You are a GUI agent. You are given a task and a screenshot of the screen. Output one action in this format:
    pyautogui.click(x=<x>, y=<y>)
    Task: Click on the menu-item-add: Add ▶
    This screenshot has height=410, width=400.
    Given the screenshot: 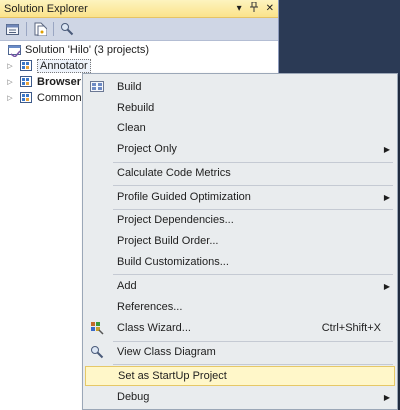 What is the action you would take?
    pyautogui.click(x=240, y=286)
    